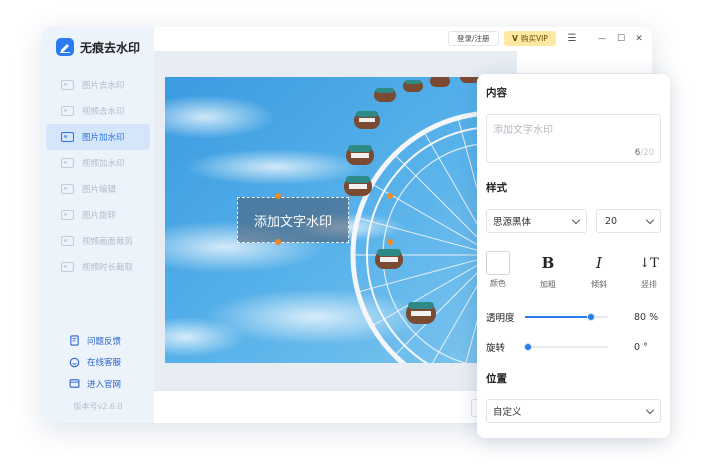 This screenshot has width=706, height=469. I want to click on sidebar-item-video-remove-watermark: 视频去水印, so click(98, 111).